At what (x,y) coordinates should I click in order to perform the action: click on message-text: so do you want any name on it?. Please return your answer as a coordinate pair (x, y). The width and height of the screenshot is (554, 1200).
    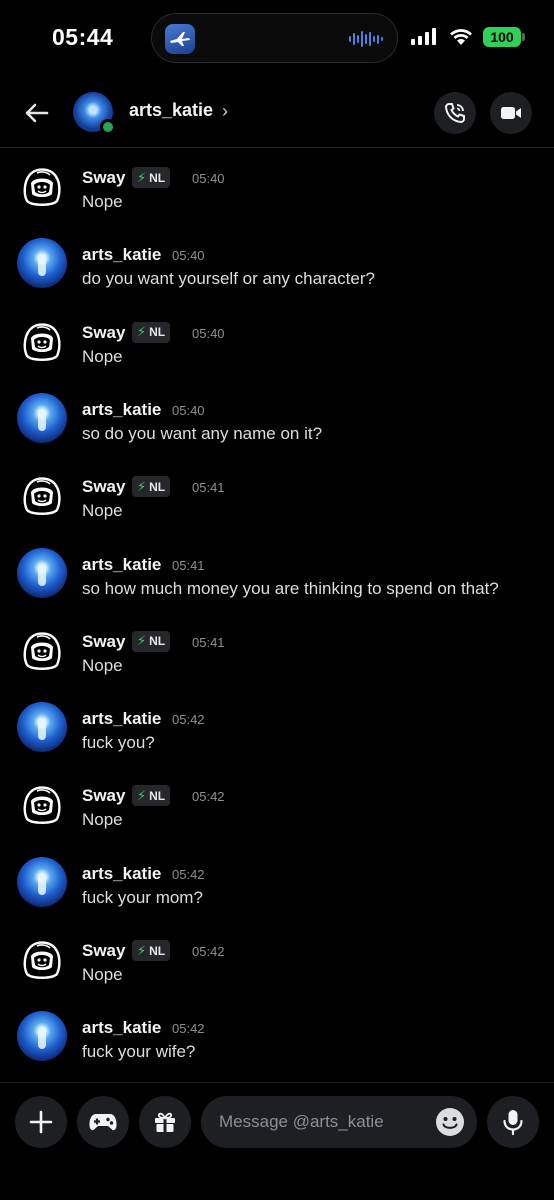
    Looking at the image, I should click on (202, 433).